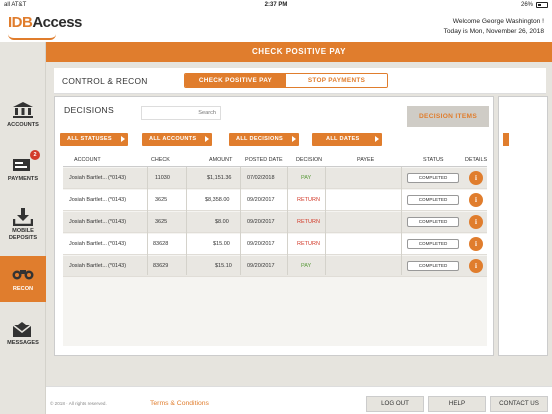 This screenshot has height=414, width=552. Describe the element at coordinates (181, 113) in the screenshot. I see `search-input` at that location.